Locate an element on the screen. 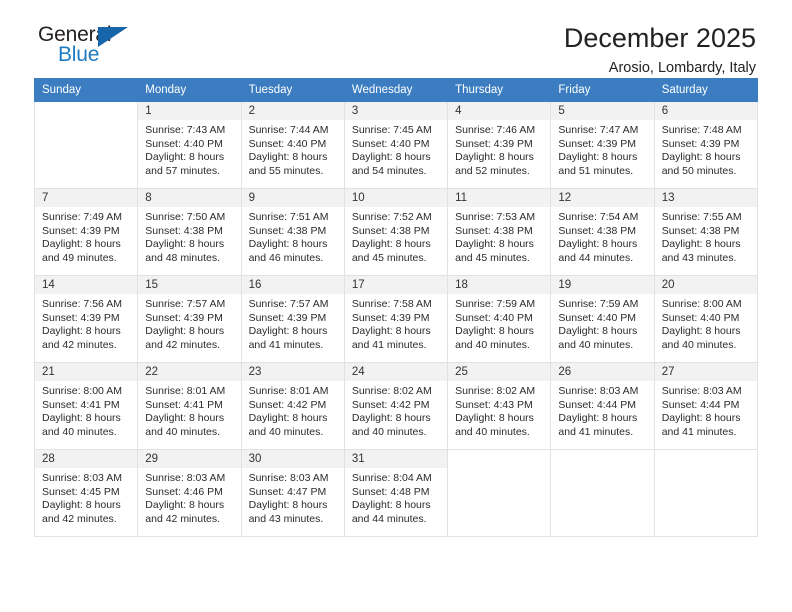  daylight-text-line2: and 50 minutes. is located at coordinates (699, 170).